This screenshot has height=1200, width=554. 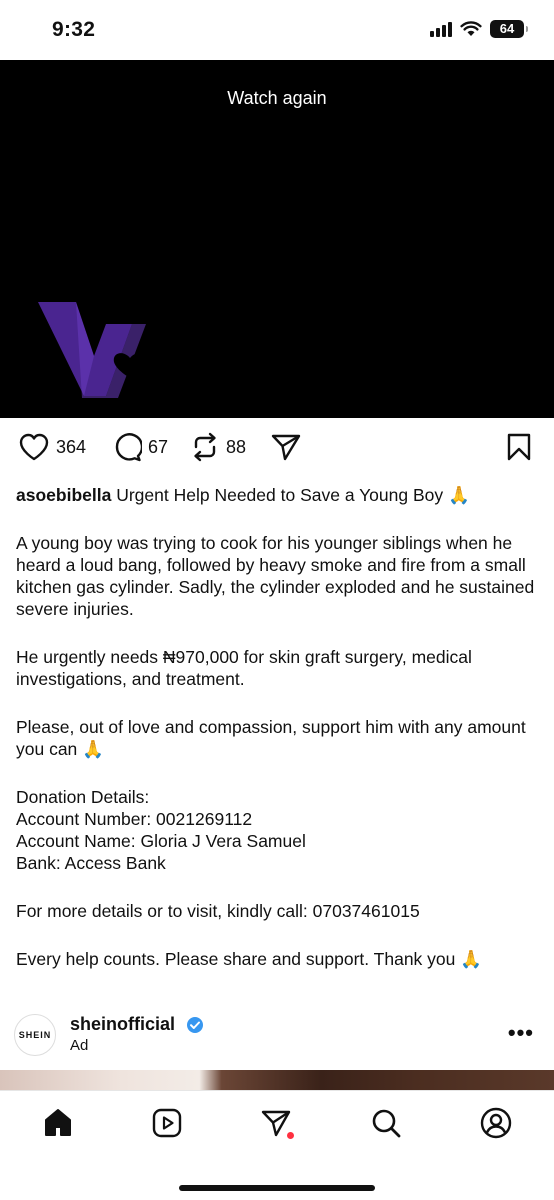 I want to click on nav-profile, so click(x=496, y=1123).